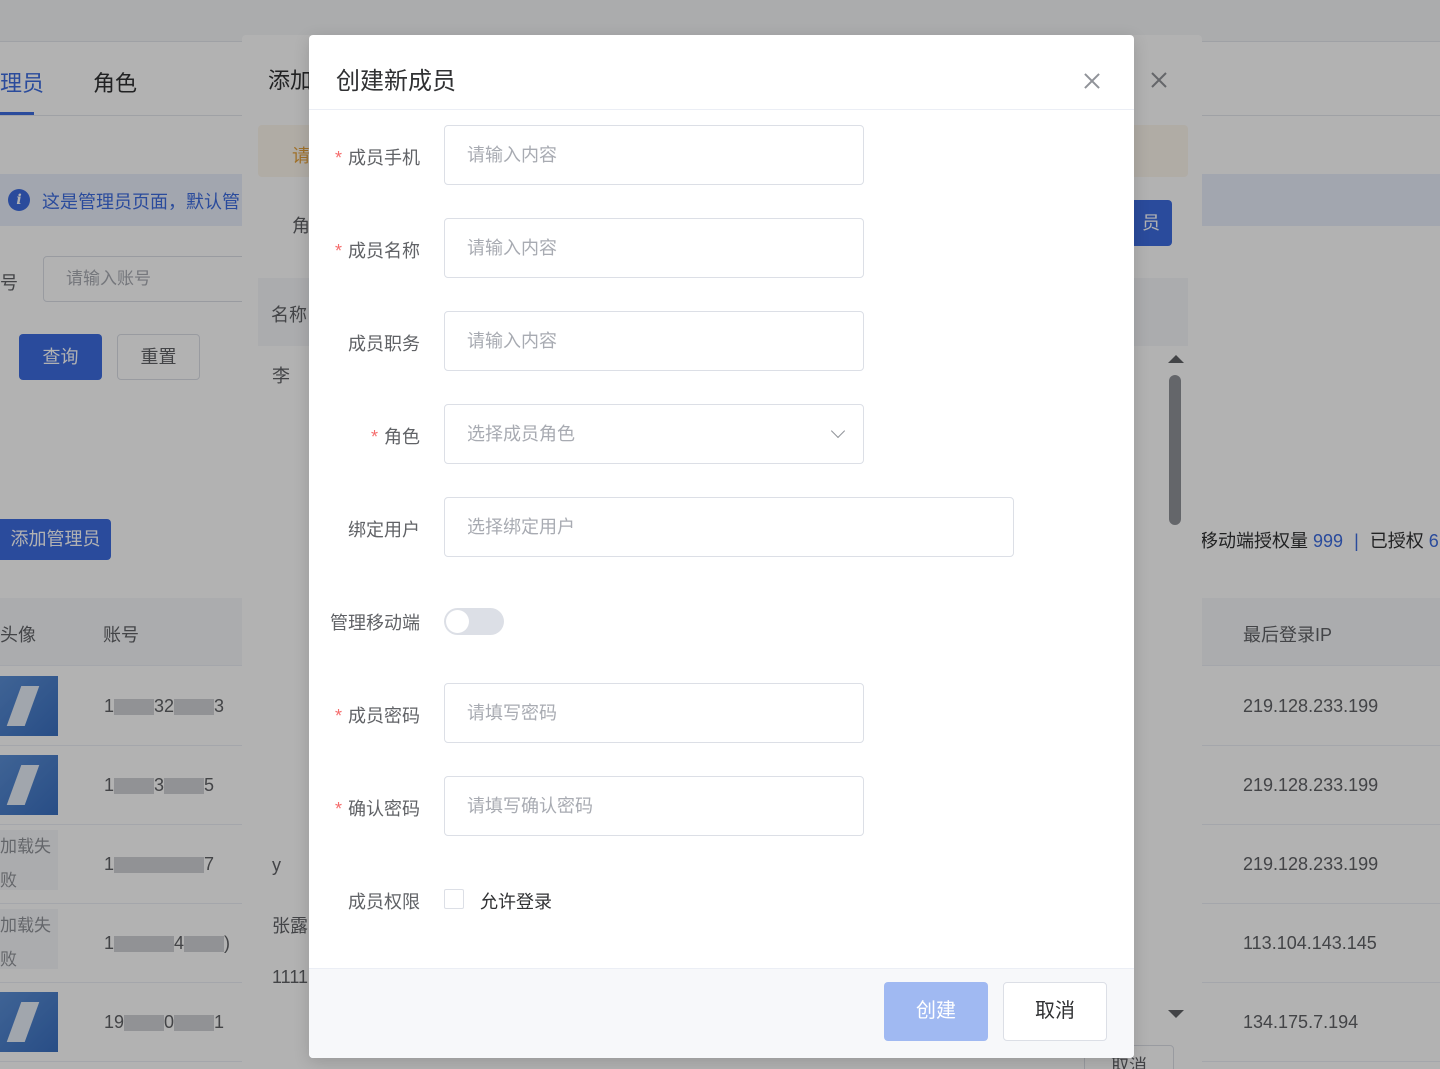  What do you see at coordinates (474, 621) in the screenshot?
I see `mobile-manage-switch` at bounding box center [474, 621].